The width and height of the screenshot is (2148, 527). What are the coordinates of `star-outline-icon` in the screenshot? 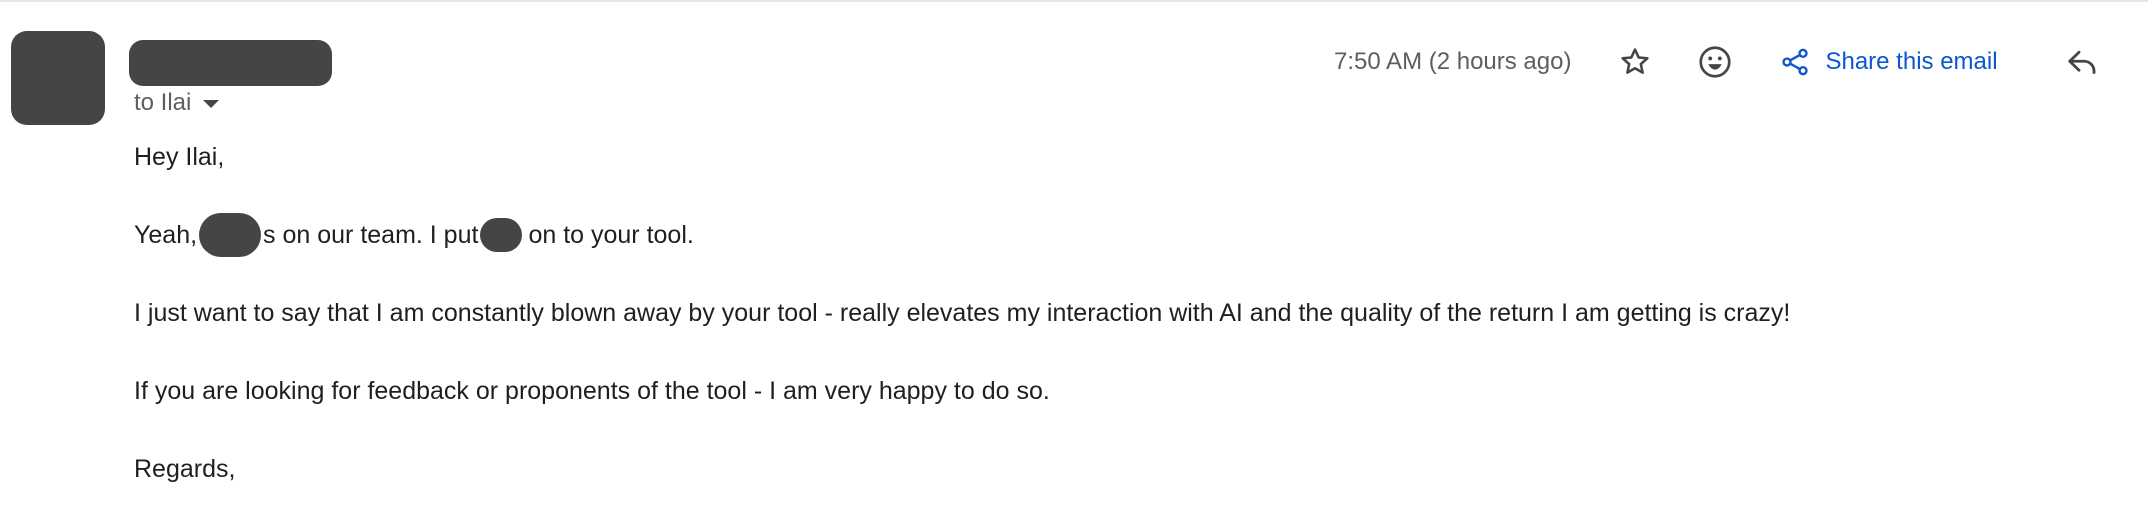 It's located at (1635, 61).